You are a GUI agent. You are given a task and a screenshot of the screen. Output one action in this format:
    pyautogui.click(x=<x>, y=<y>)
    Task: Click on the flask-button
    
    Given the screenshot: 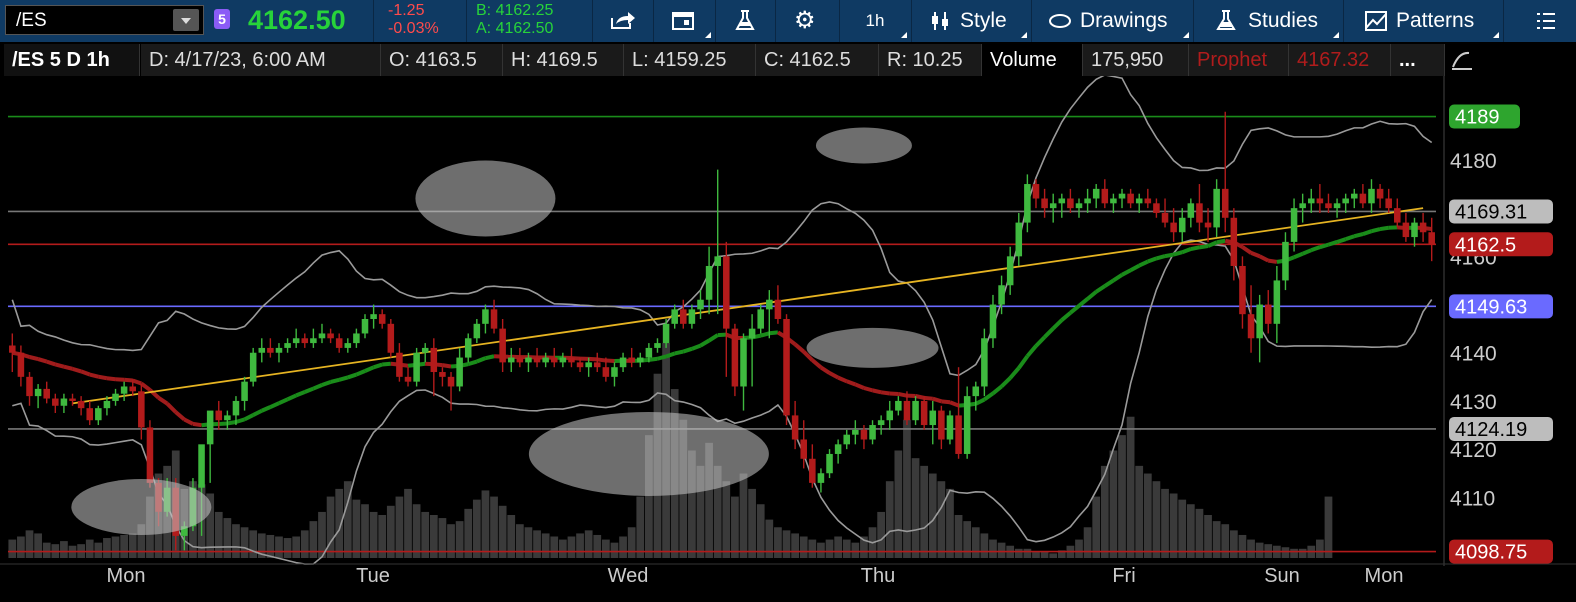 What is the action you would take?
    pyautogui.click(x=745, y=21)
    